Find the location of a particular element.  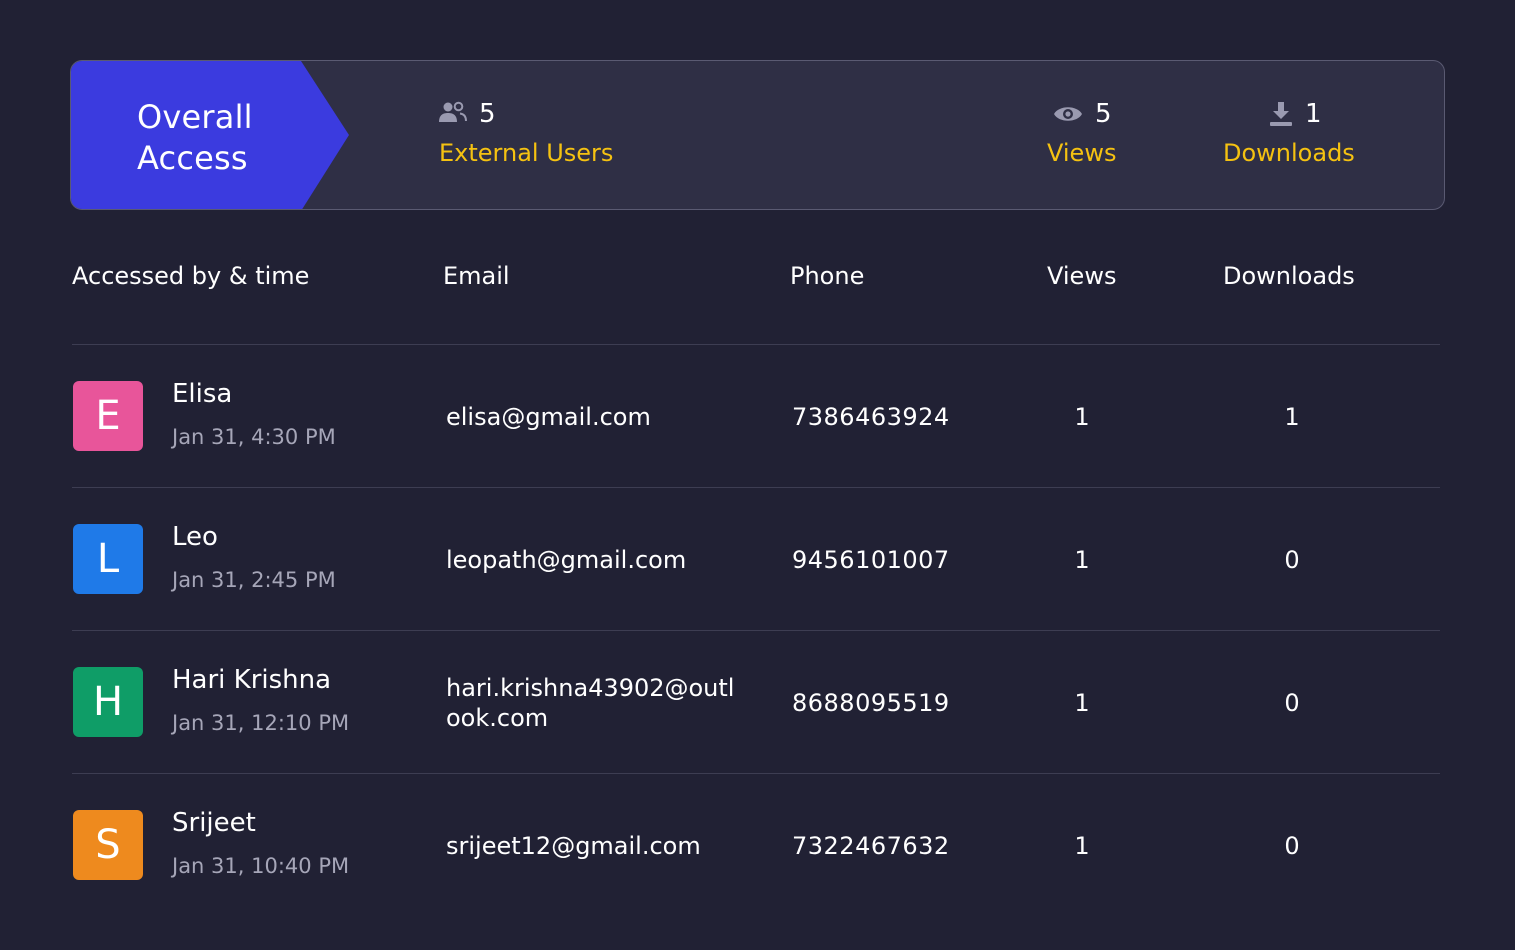

user-email: hari.krishna43902@outlook.com is located at coordinates (590, 702).